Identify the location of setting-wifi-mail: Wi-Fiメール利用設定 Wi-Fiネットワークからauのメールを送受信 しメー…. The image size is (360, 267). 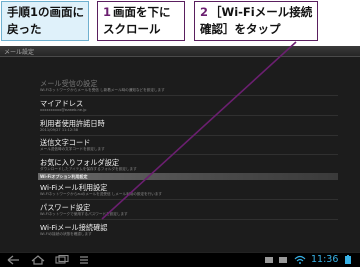
(190, 190).